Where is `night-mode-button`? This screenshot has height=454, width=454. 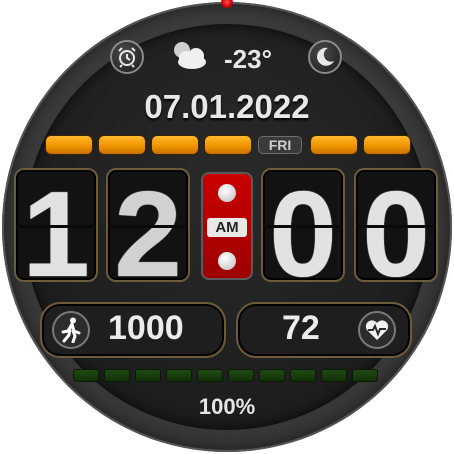
night-mode-button is located at coordinates (325, 57).